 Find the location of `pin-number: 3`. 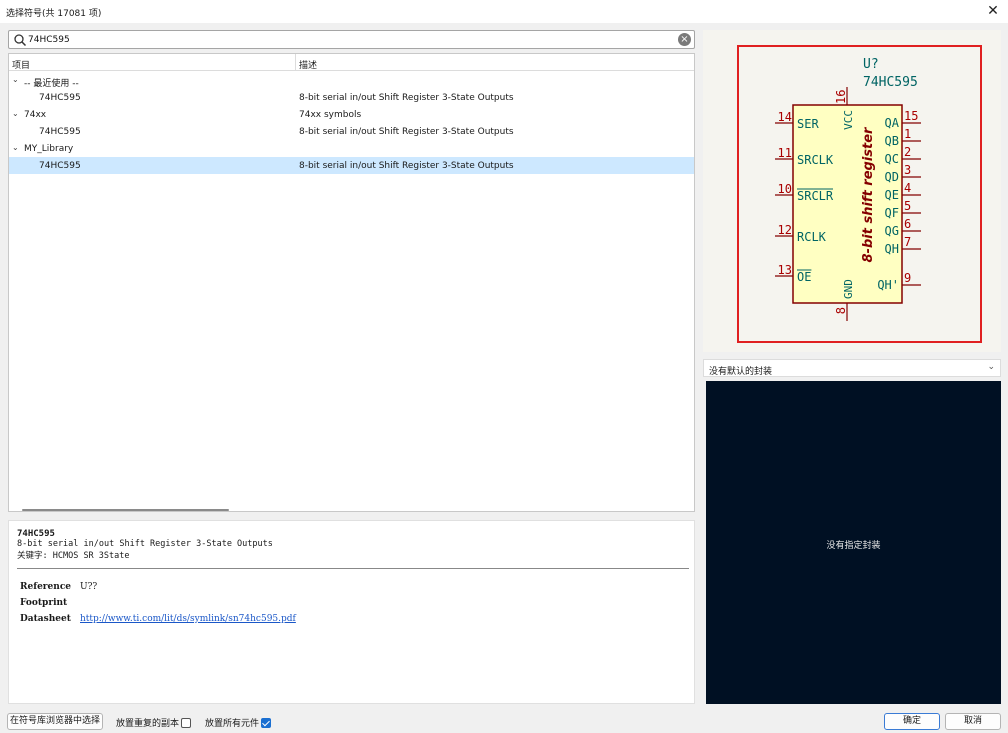

pin-number: 3 is located at coordinates (907, 170).